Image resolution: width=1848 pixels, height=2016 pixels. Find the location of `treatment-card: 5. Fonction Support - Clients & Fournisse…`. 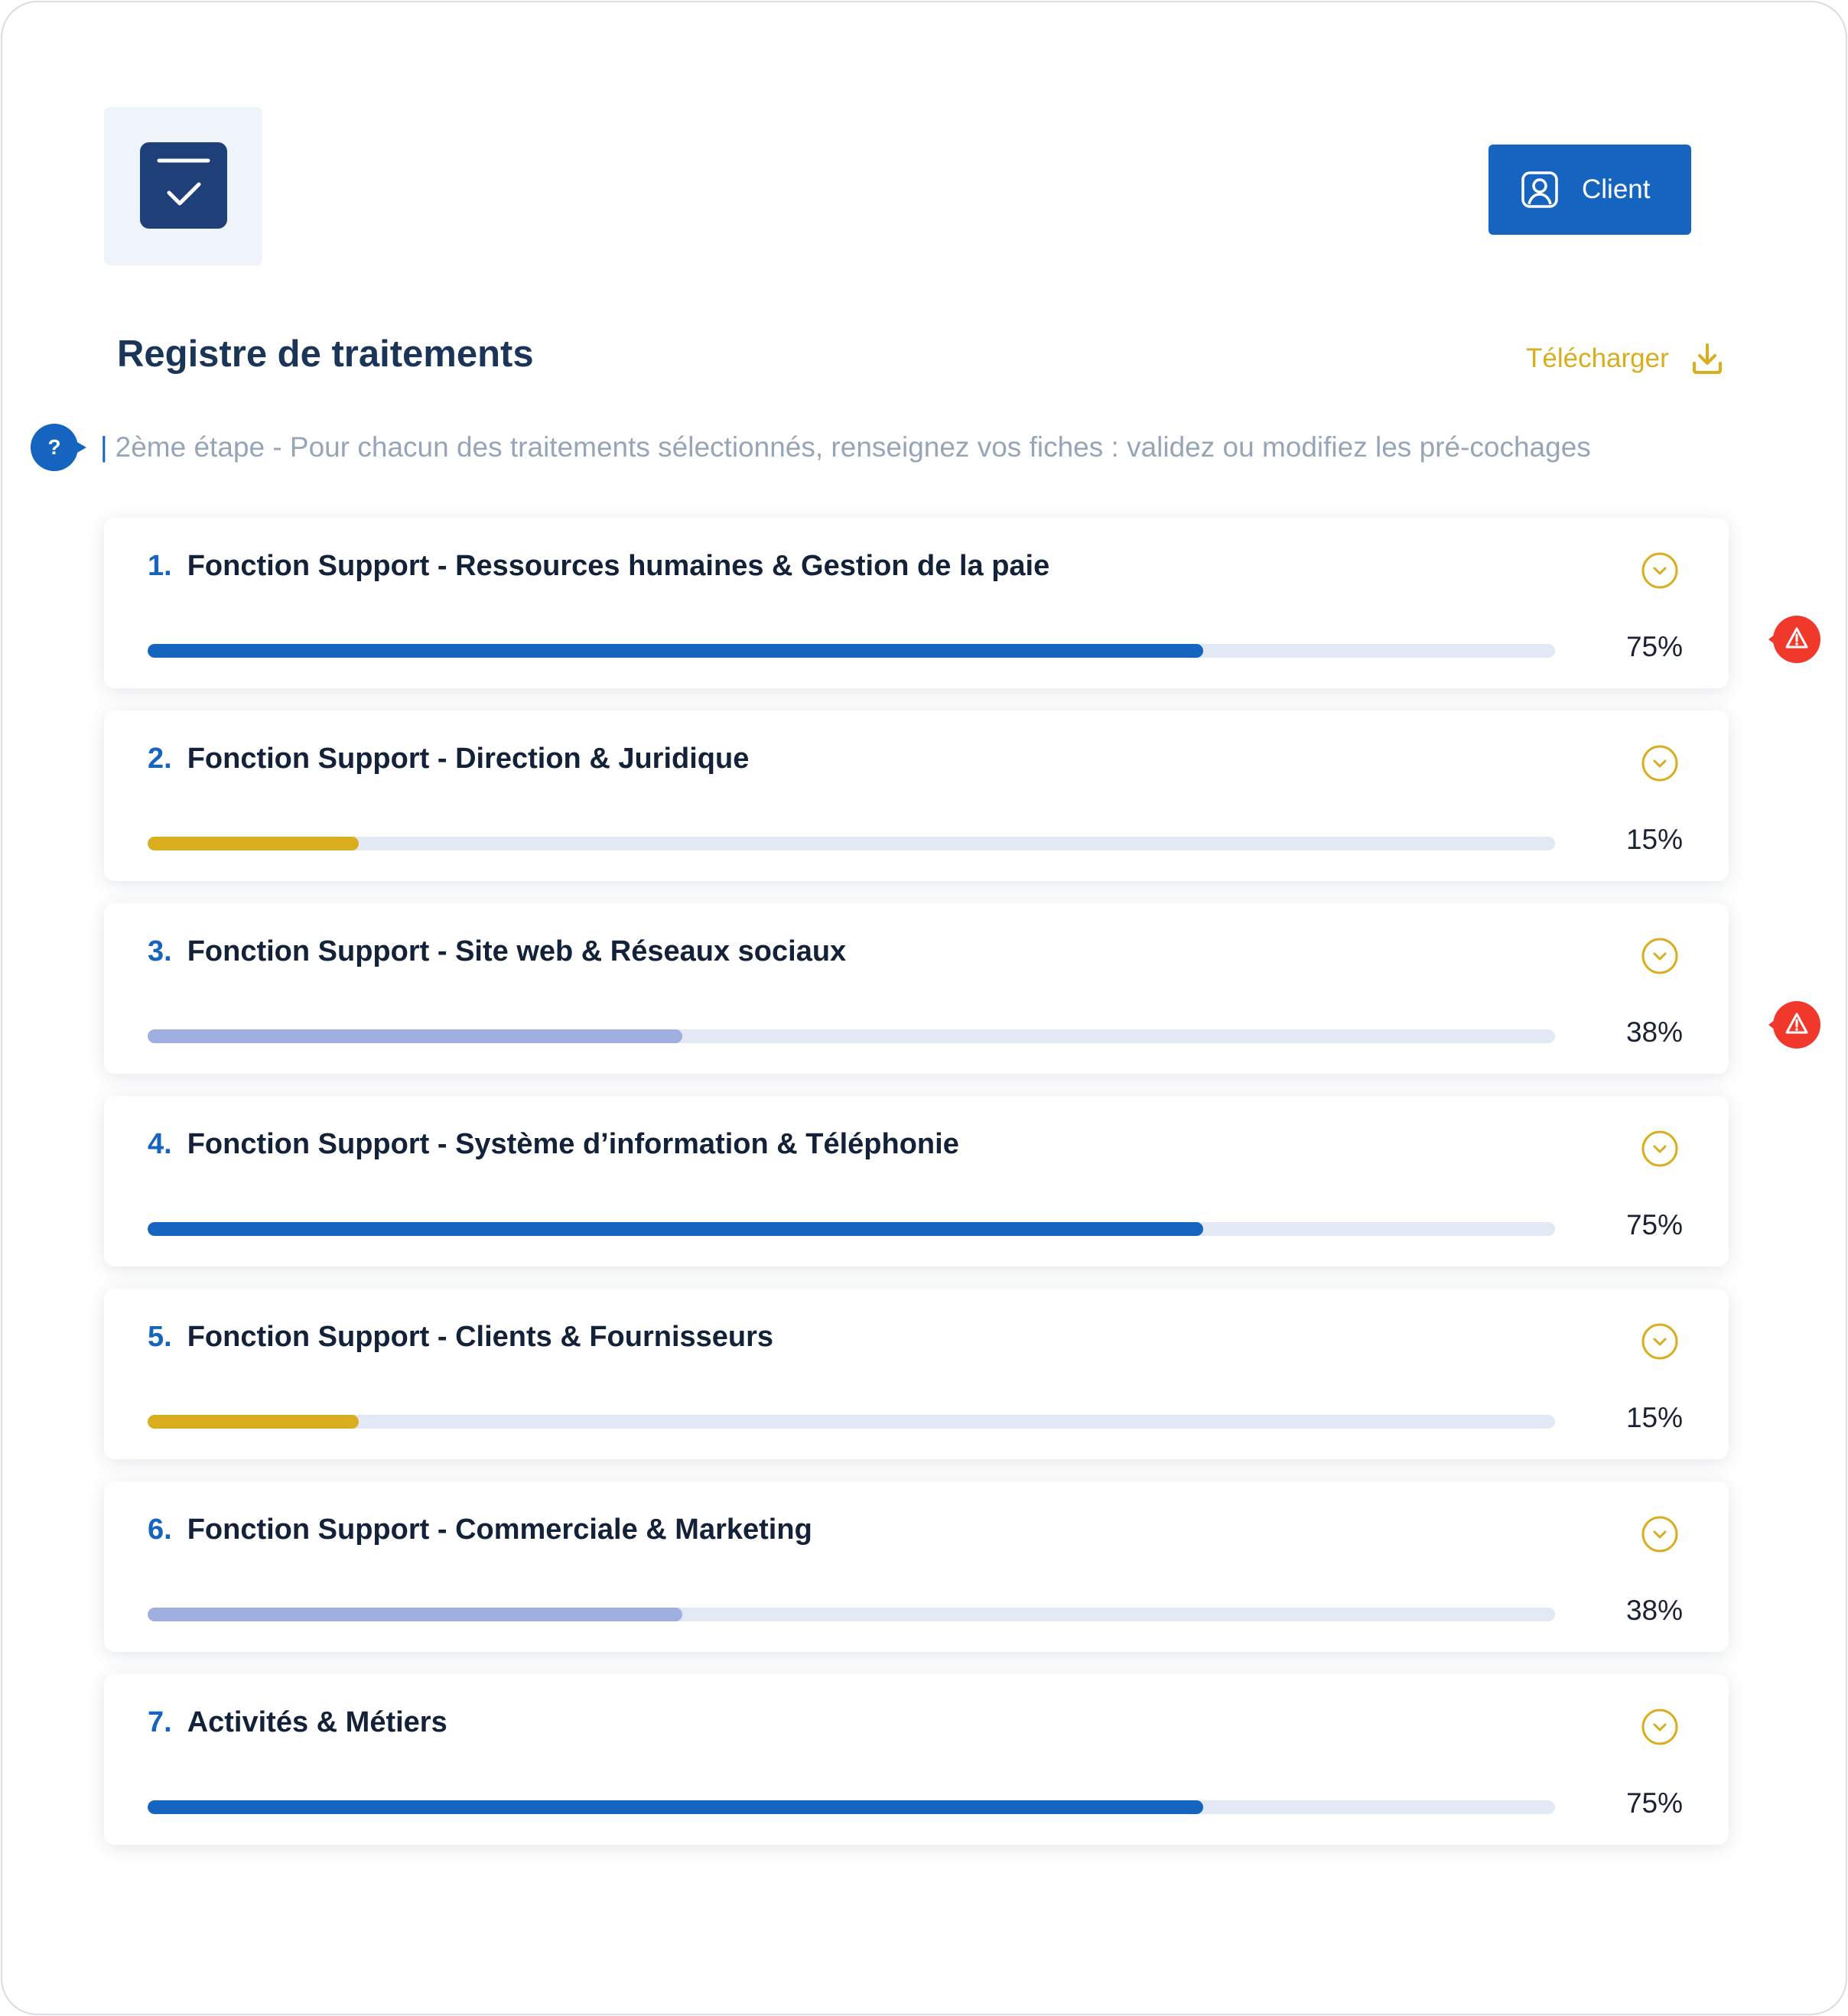

treatment-card: 5. Fonction Support - Clients & Fournisse… is located at coordinates (916, 1374).